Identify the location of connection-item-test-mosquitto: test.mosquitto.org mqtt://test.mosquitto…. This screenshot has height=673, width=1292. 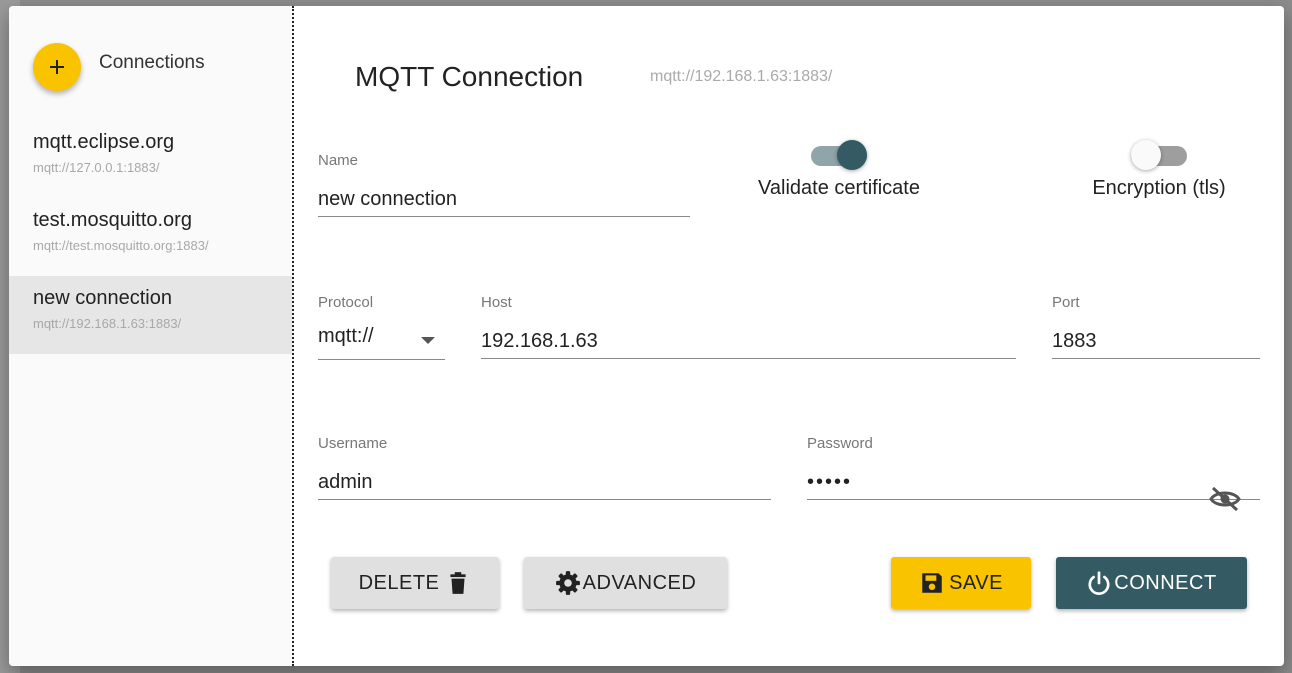
(150, 237).